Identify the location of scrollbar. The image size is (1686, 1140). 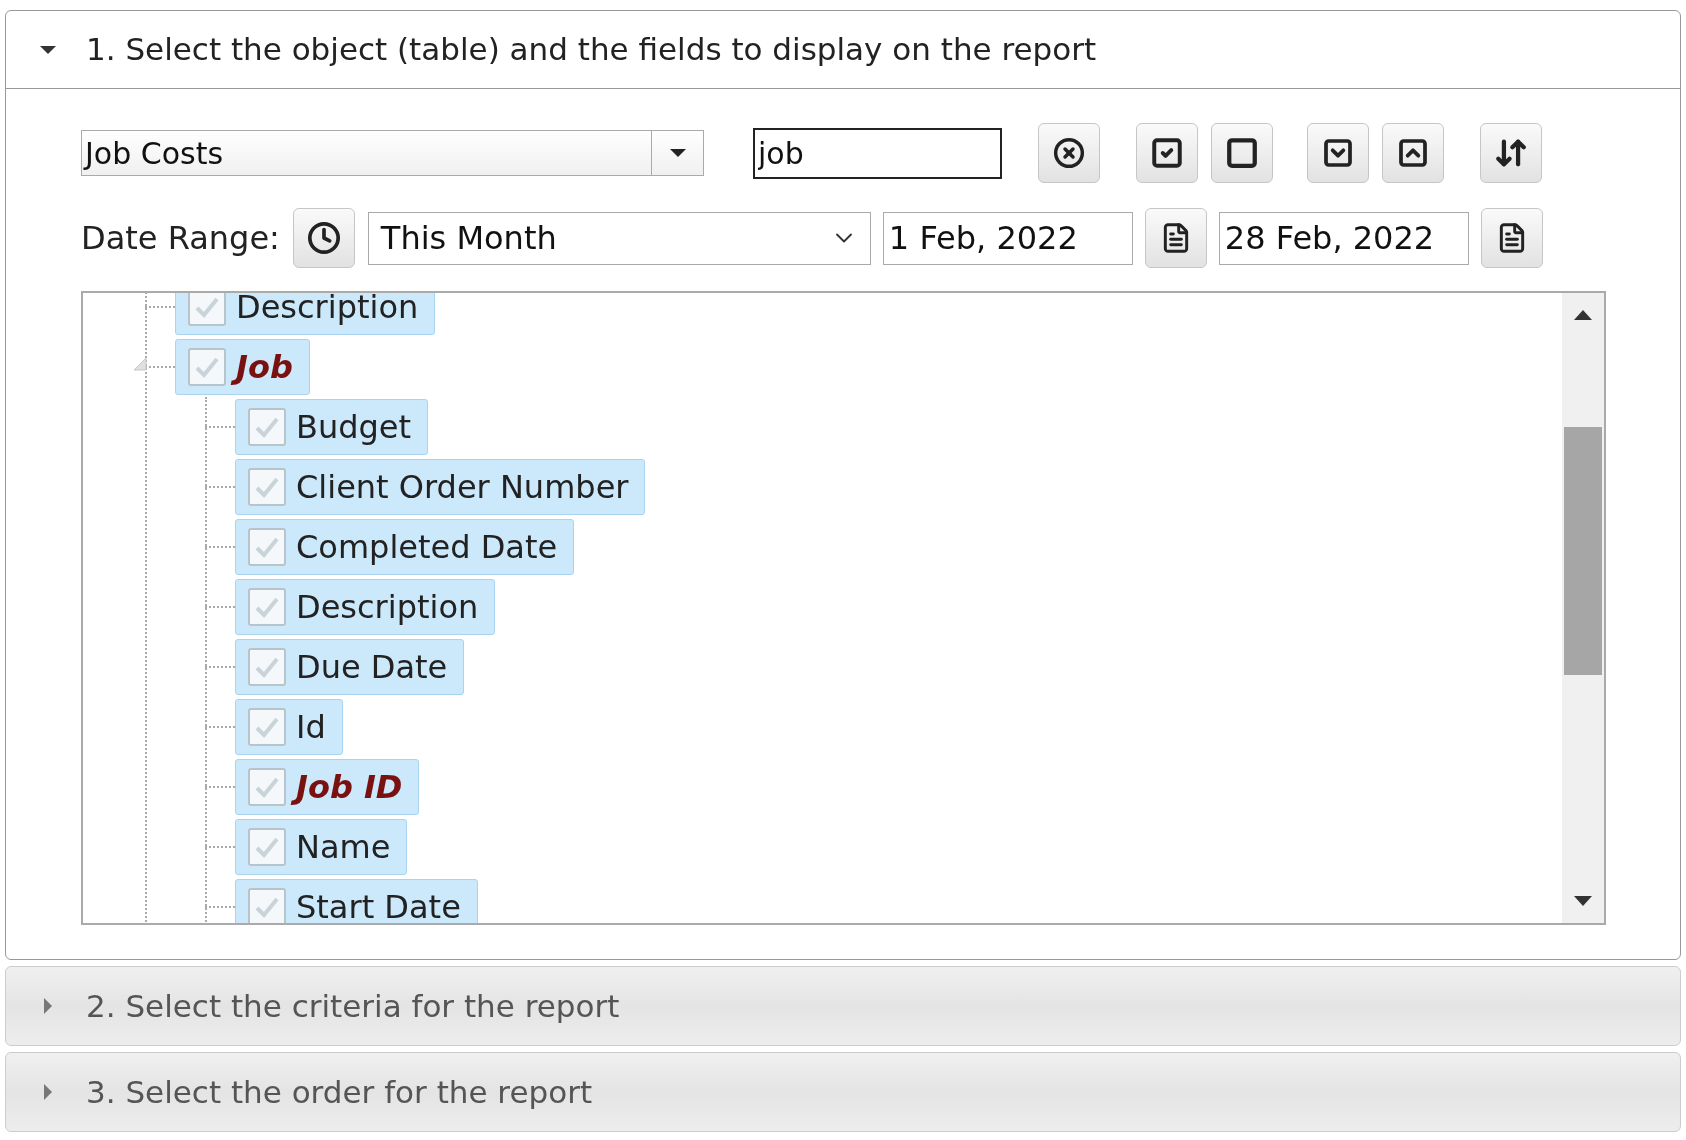
(1583, 608).